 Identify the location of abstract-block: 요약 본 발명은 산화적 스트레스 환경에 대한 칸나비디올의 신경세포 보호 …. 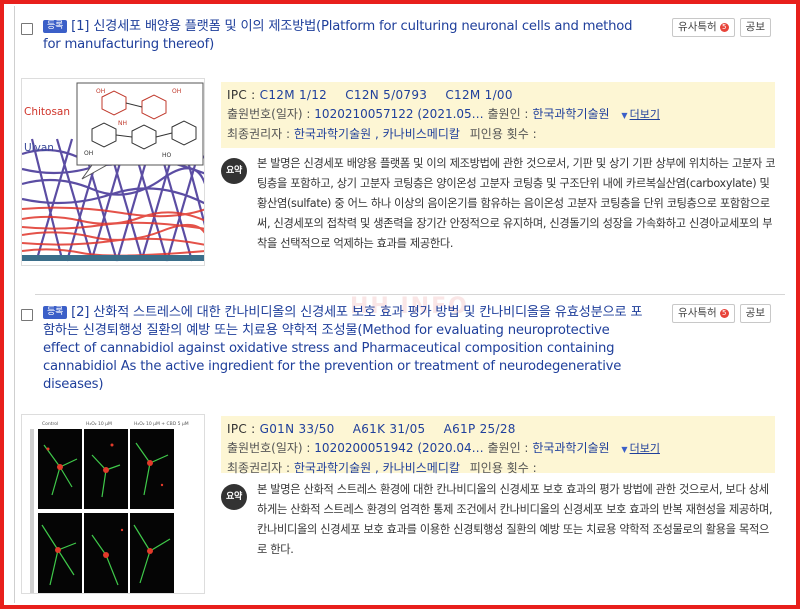
(499, 520).